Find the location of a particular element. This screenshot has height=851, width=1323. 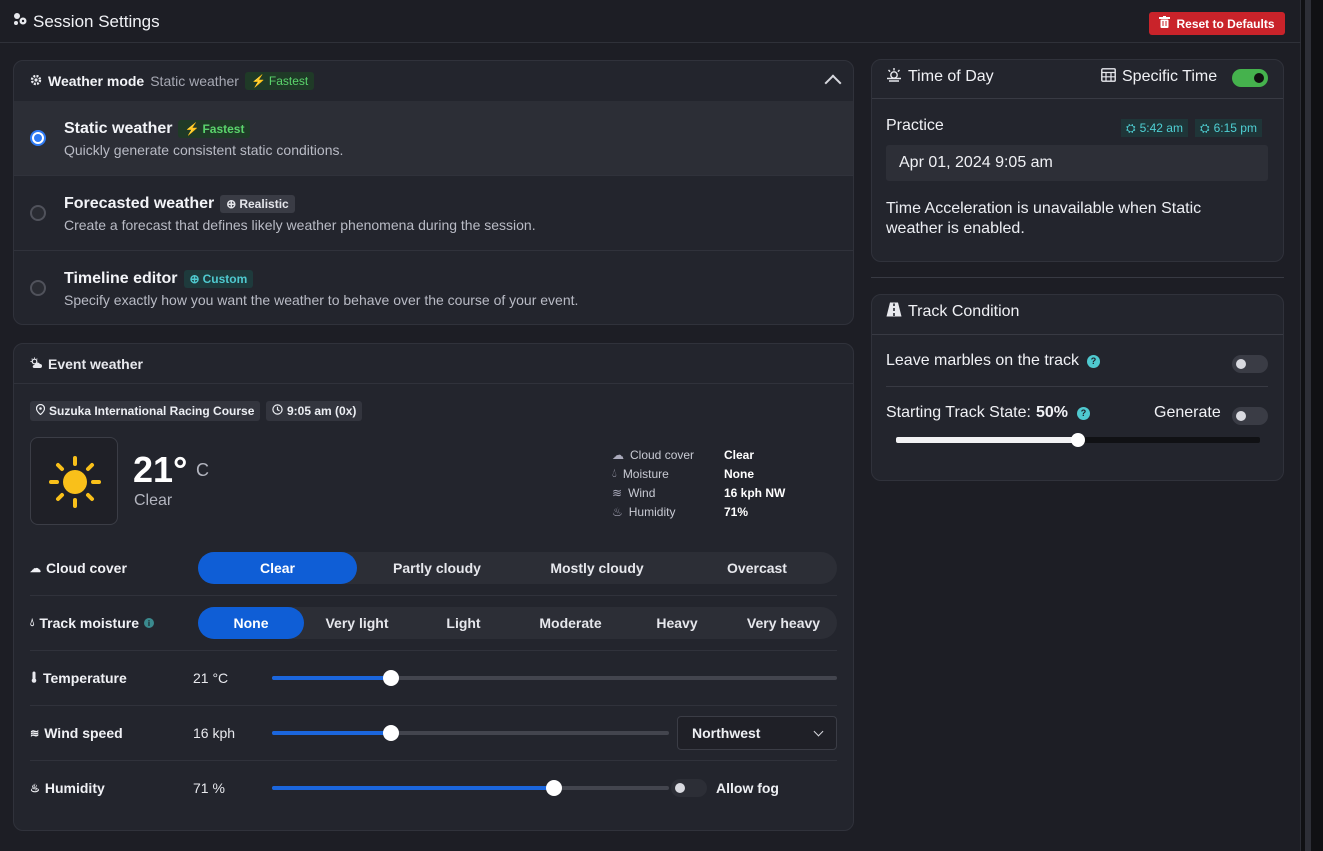

stat-label: ≋ Wind is located at coordinates (668, 493).